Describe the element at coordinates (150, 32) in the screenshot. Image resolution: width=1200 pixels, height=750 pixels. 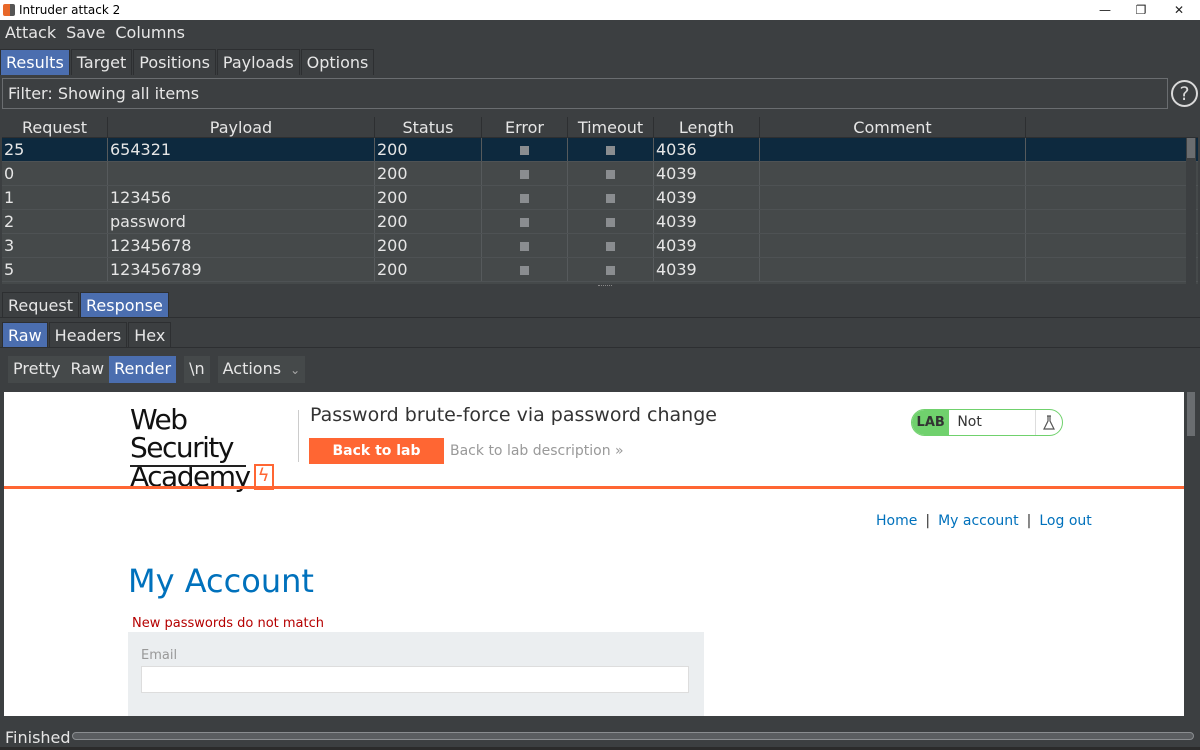
I see `menu-columns: Columns` at that location.